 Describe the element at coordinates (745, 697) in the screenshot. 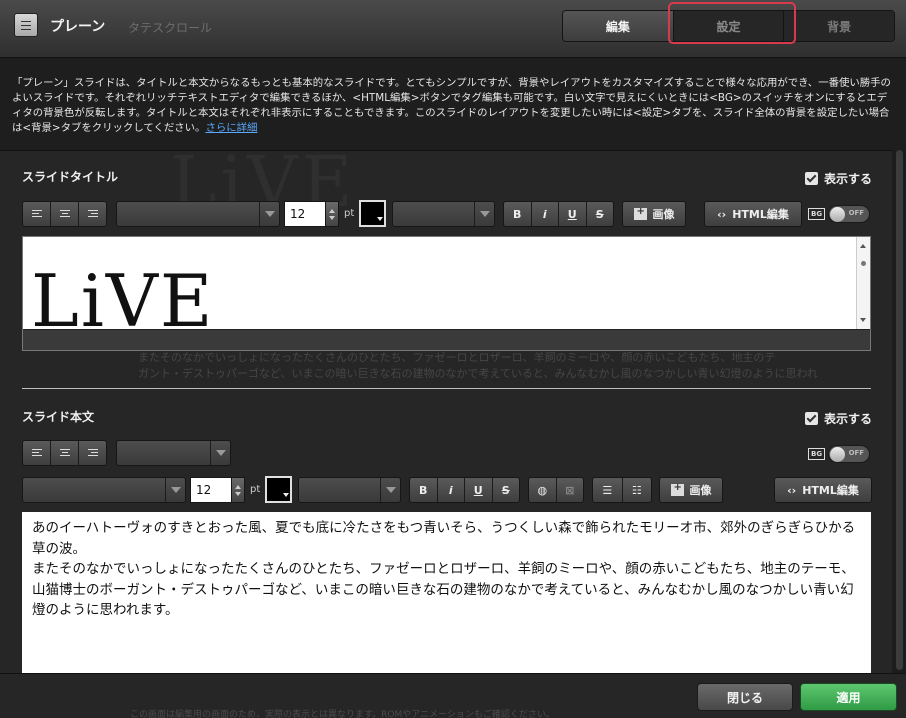

I see `close-button: 閉じる` at that location.